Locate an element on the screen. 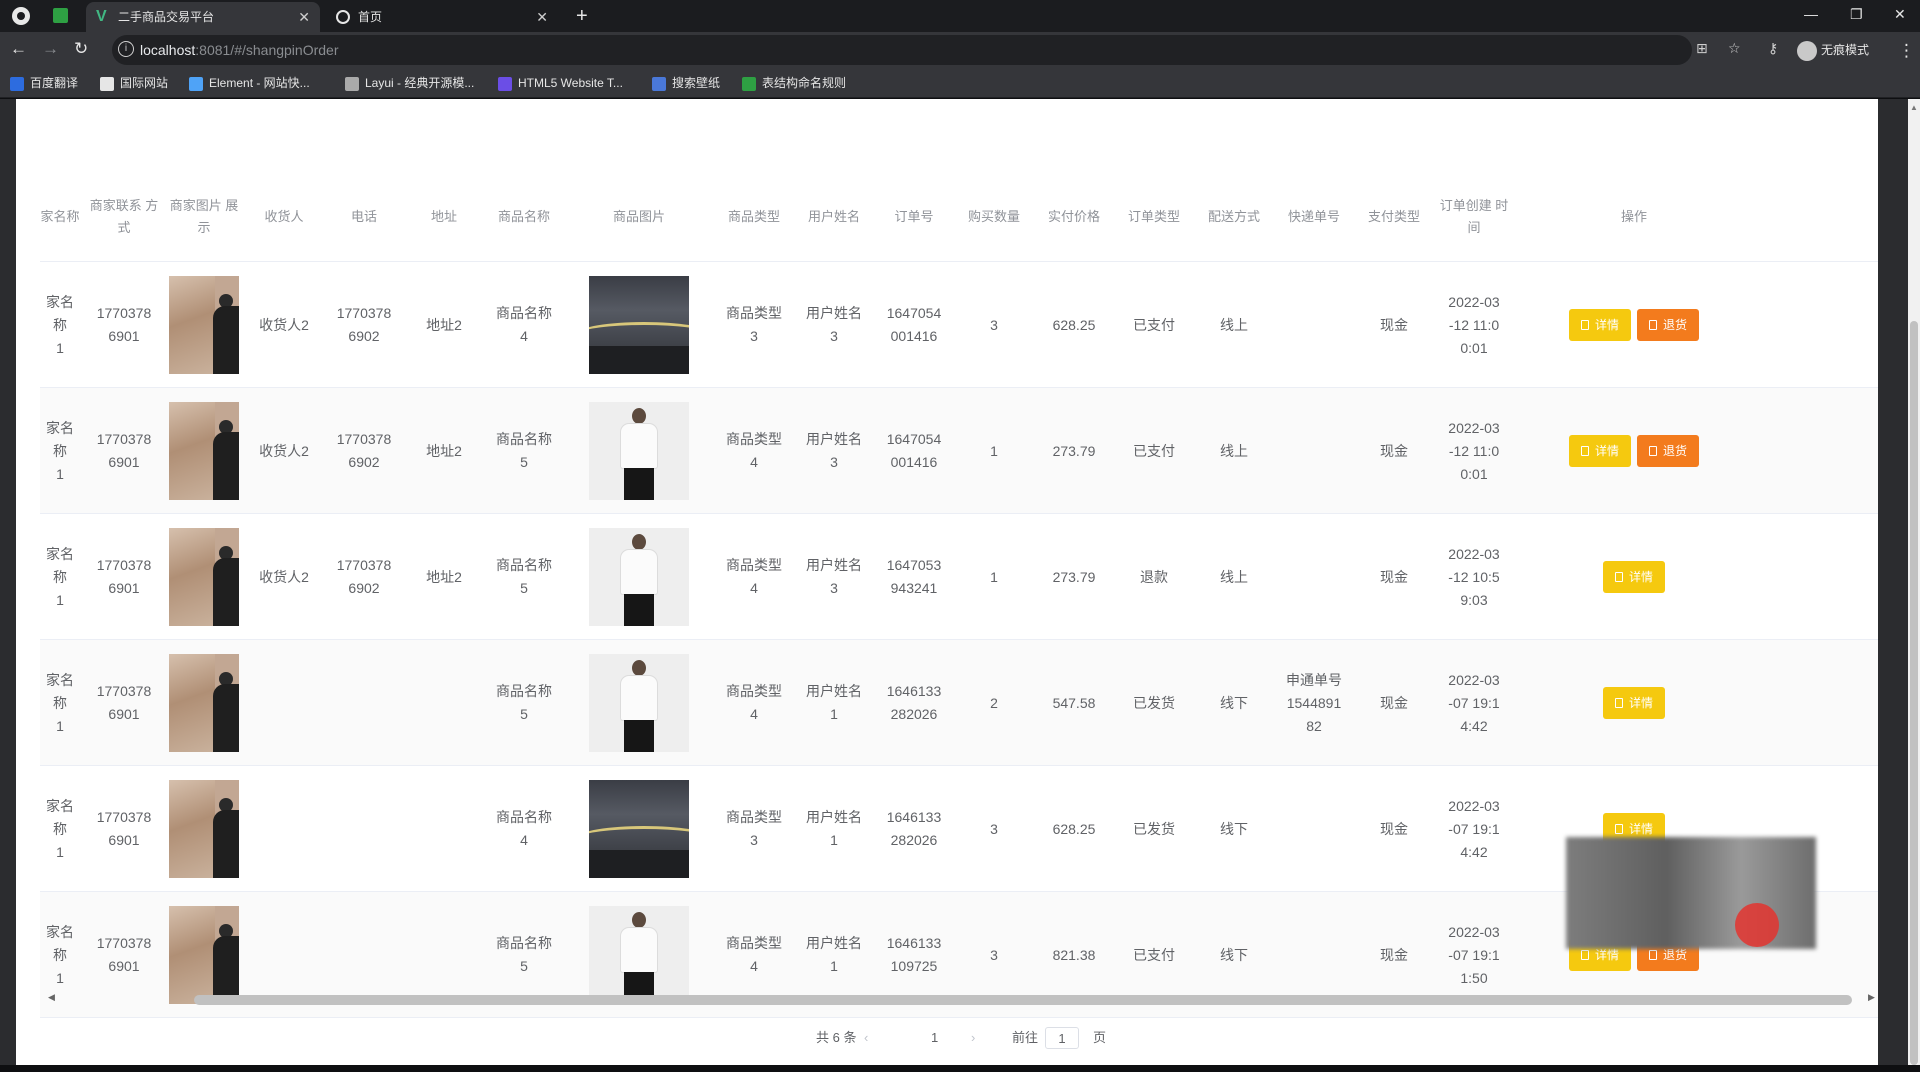  bookmark-item: 国际网站 is located at coordinates (134, 83).